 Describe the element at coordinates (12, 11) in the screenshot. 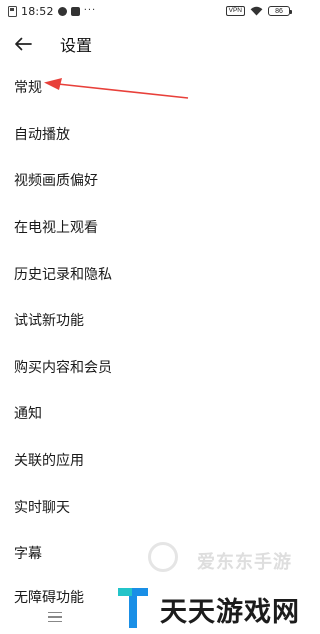

I see `sim-card-icon` at that location.